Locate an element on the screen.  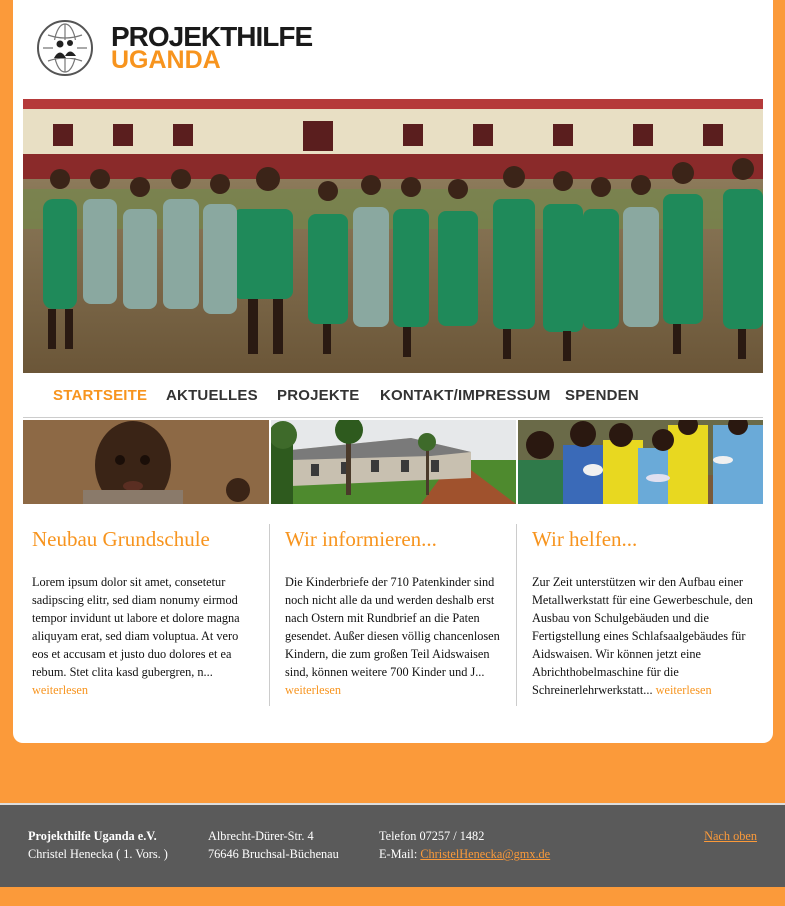
footer-email-row: E-Mail: ChristelHenecka@gmx.de is located at coordinates (464, 854).